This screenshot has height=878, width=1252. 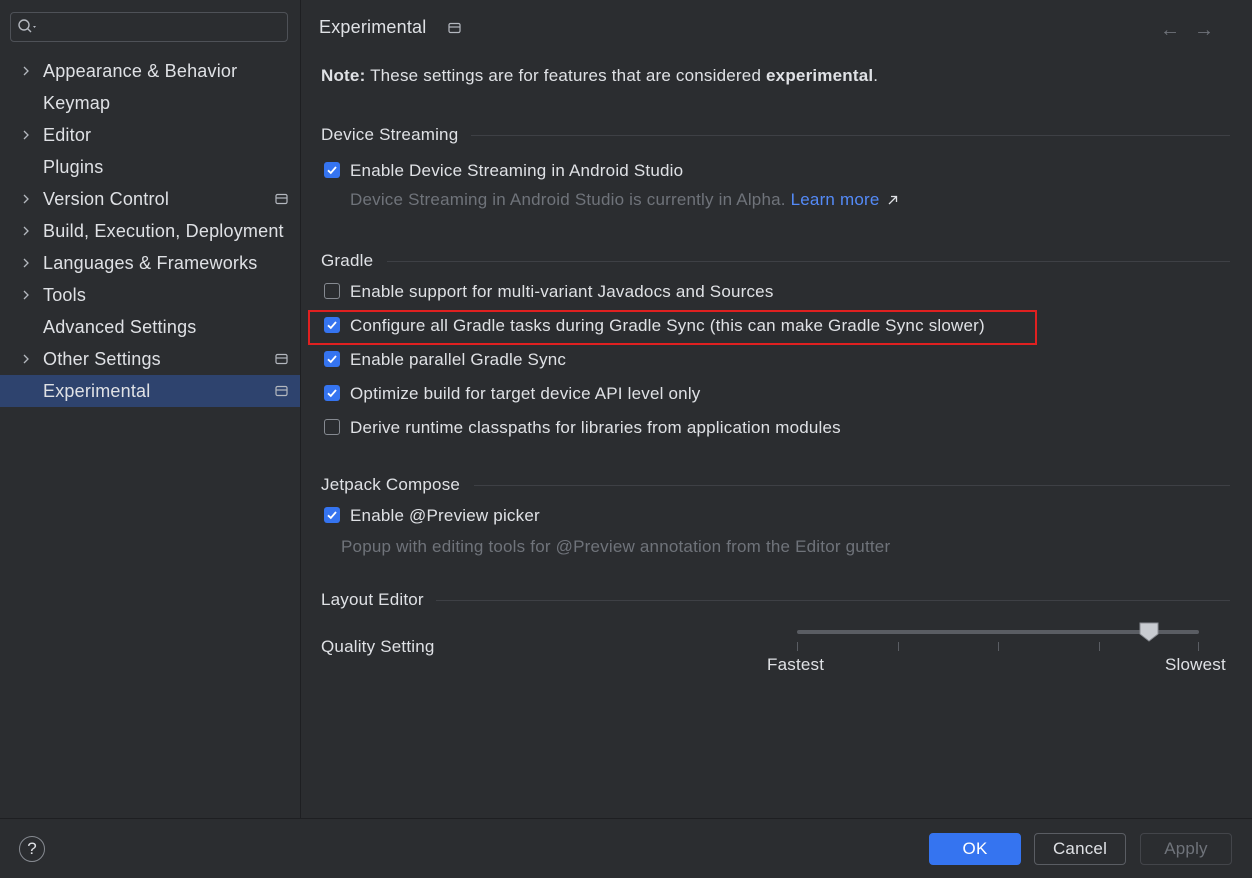 What do you see at coordinates (835, 199) in the screenshot?
I see `learn-more-link: Learn more` at bounding box center [835, 199].